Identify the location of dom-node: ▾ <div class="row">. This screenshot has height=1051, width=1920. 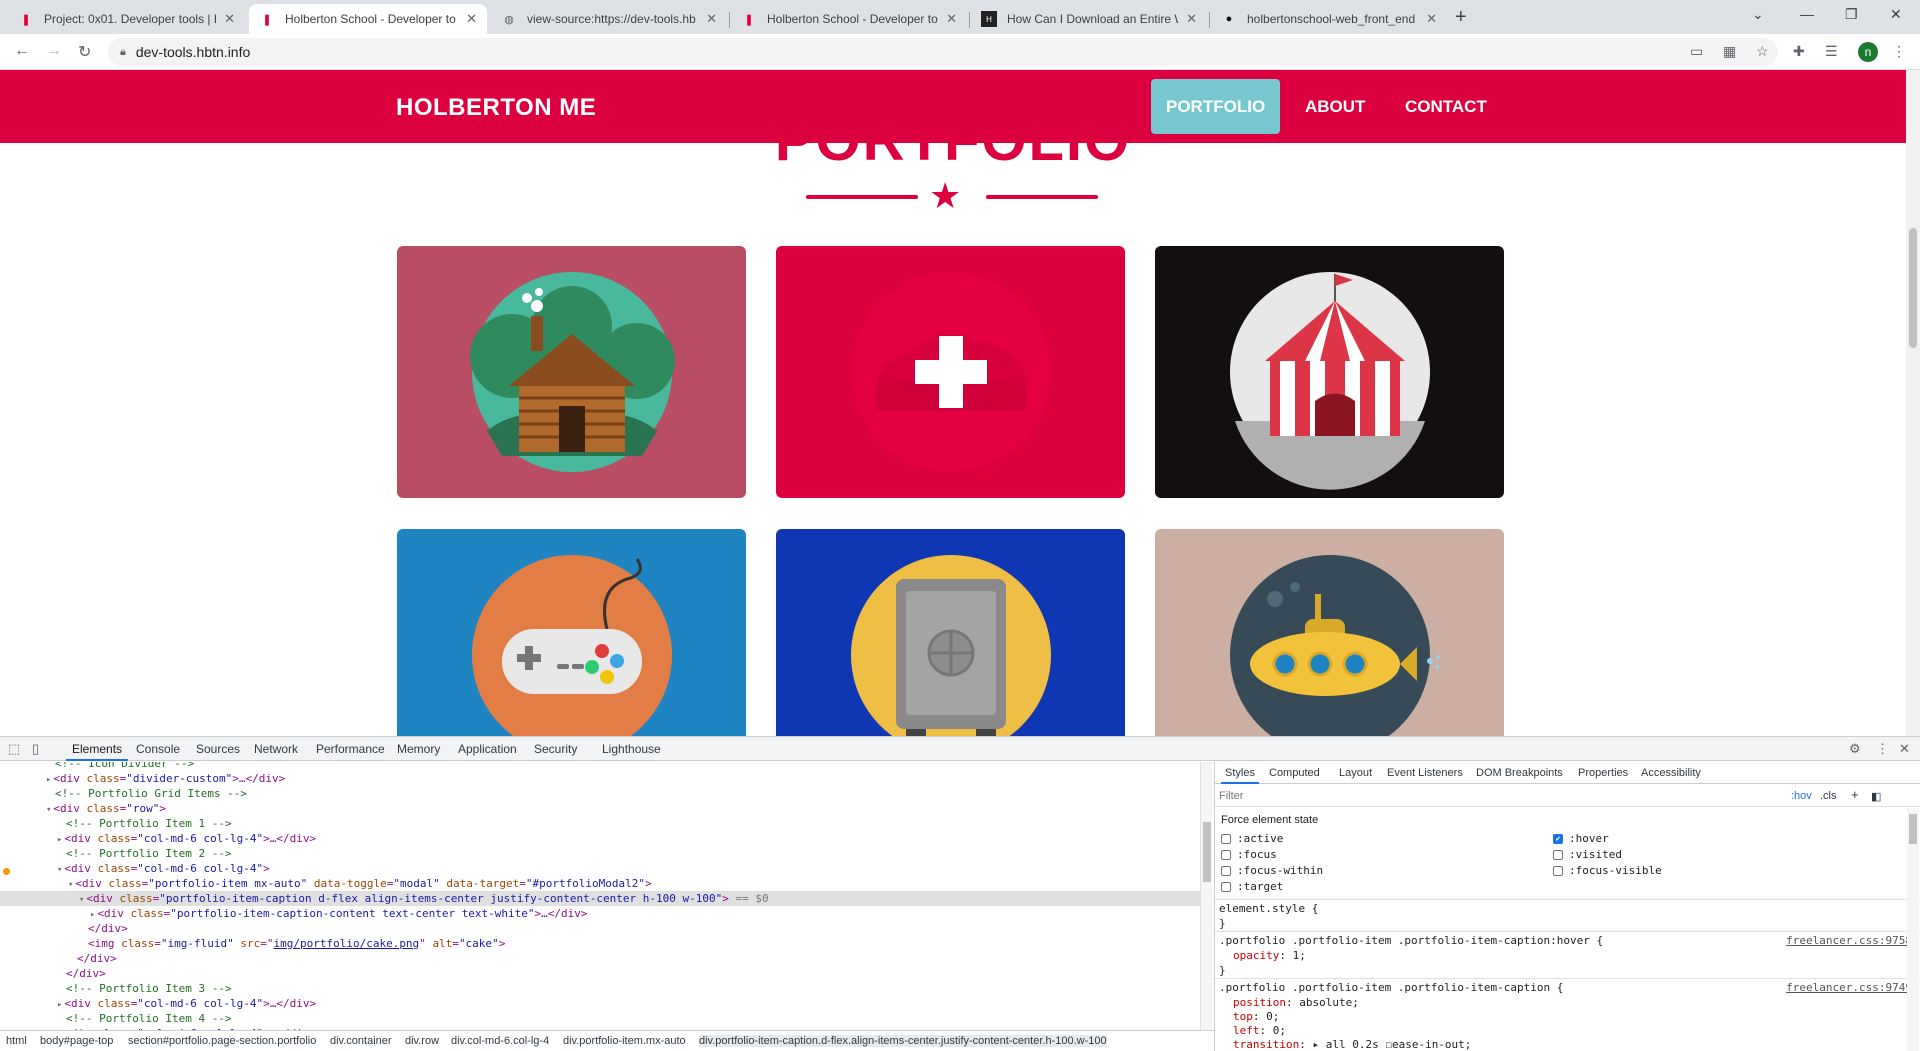
(106, 808).